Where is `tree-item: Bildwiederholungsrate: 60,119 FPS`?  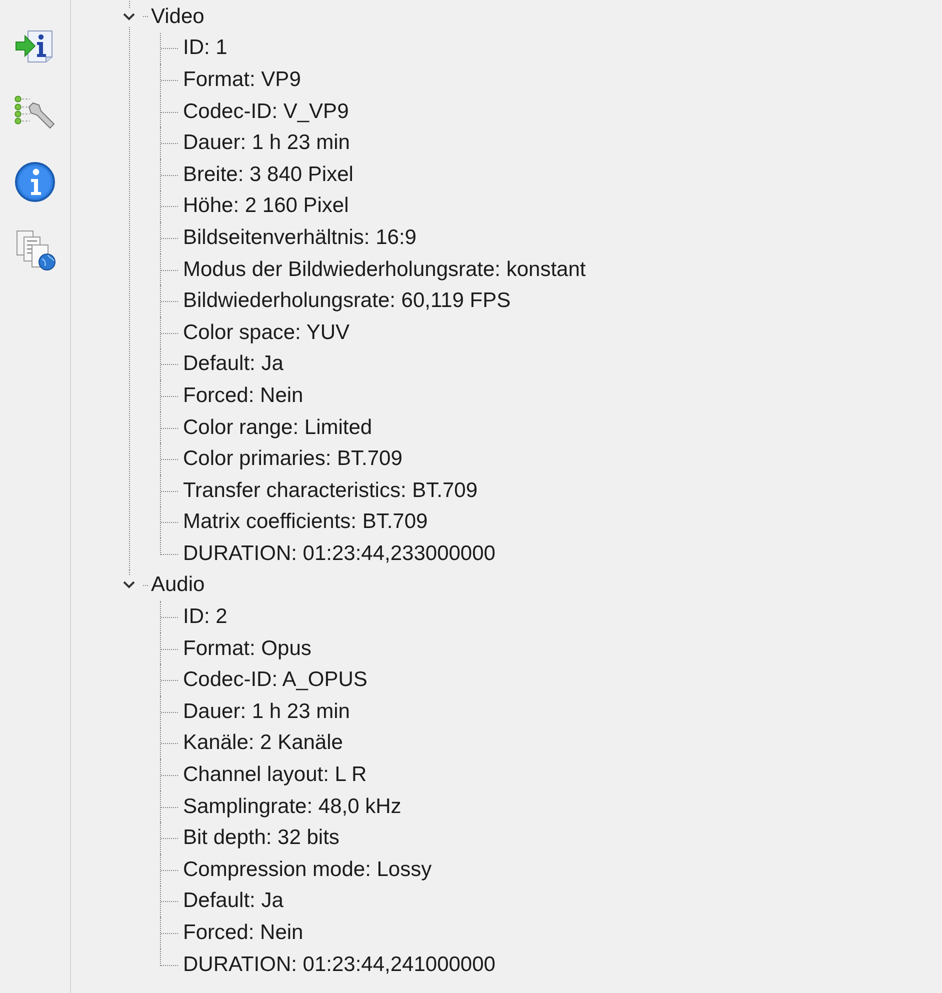 tree-item: Bildwiederholungsrate: 60,119 FPS is located at coordinates (347, 301).